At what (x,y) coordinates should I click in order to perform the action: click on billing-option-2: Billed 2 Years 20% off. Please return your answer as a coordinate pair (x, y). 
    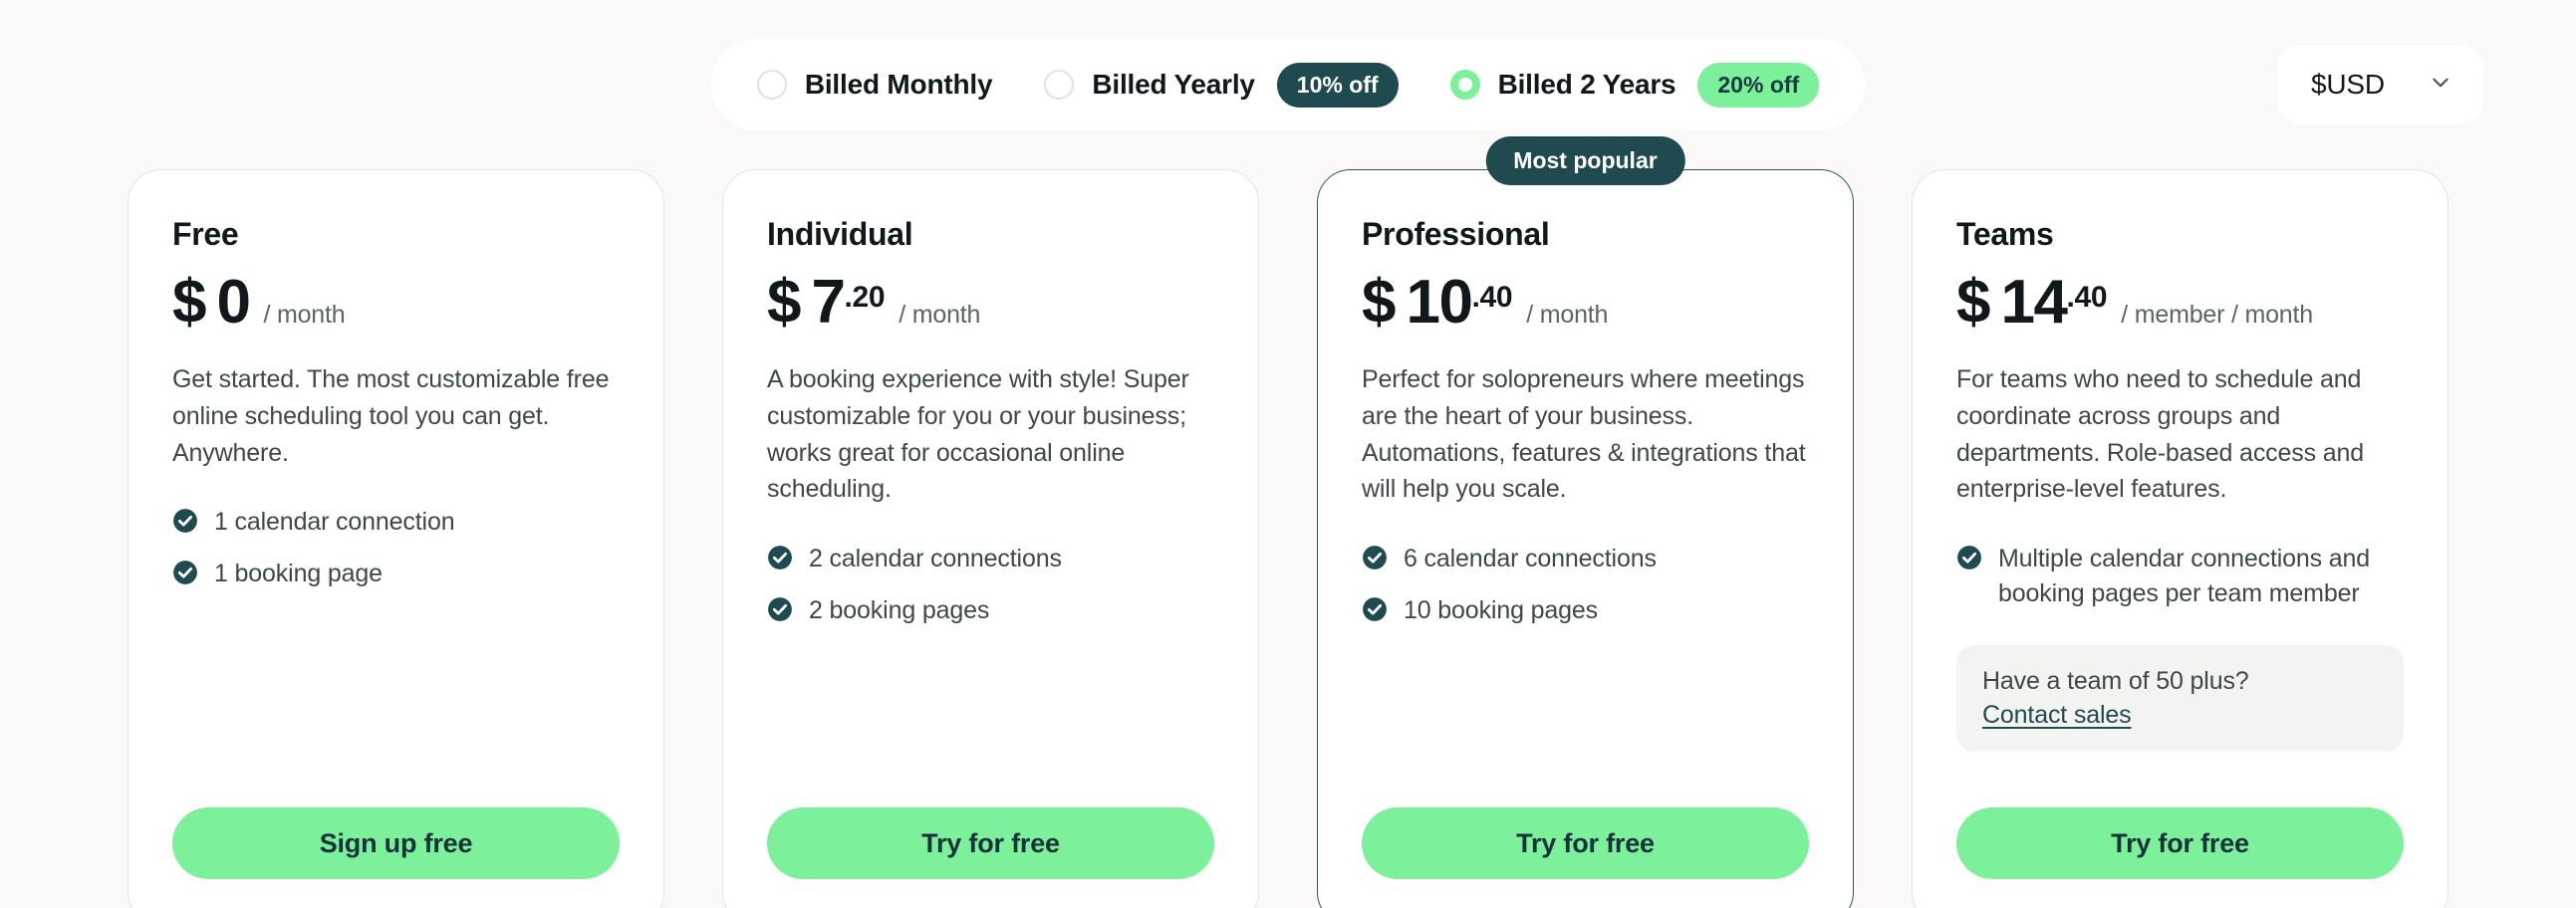
    Looking at the image, I should click on (1634, 85).